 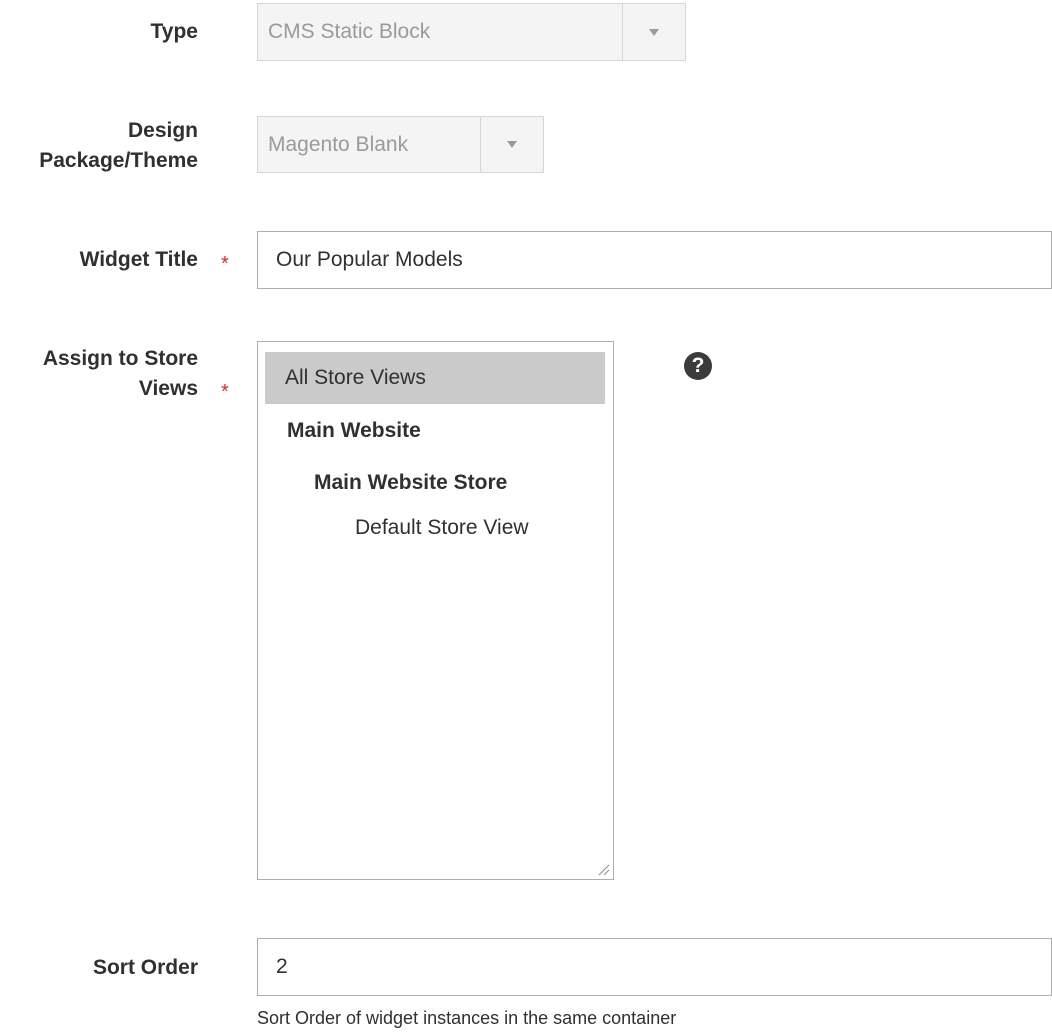 I want to click on theme-label-line1: Design, so click(x=162, y=130).